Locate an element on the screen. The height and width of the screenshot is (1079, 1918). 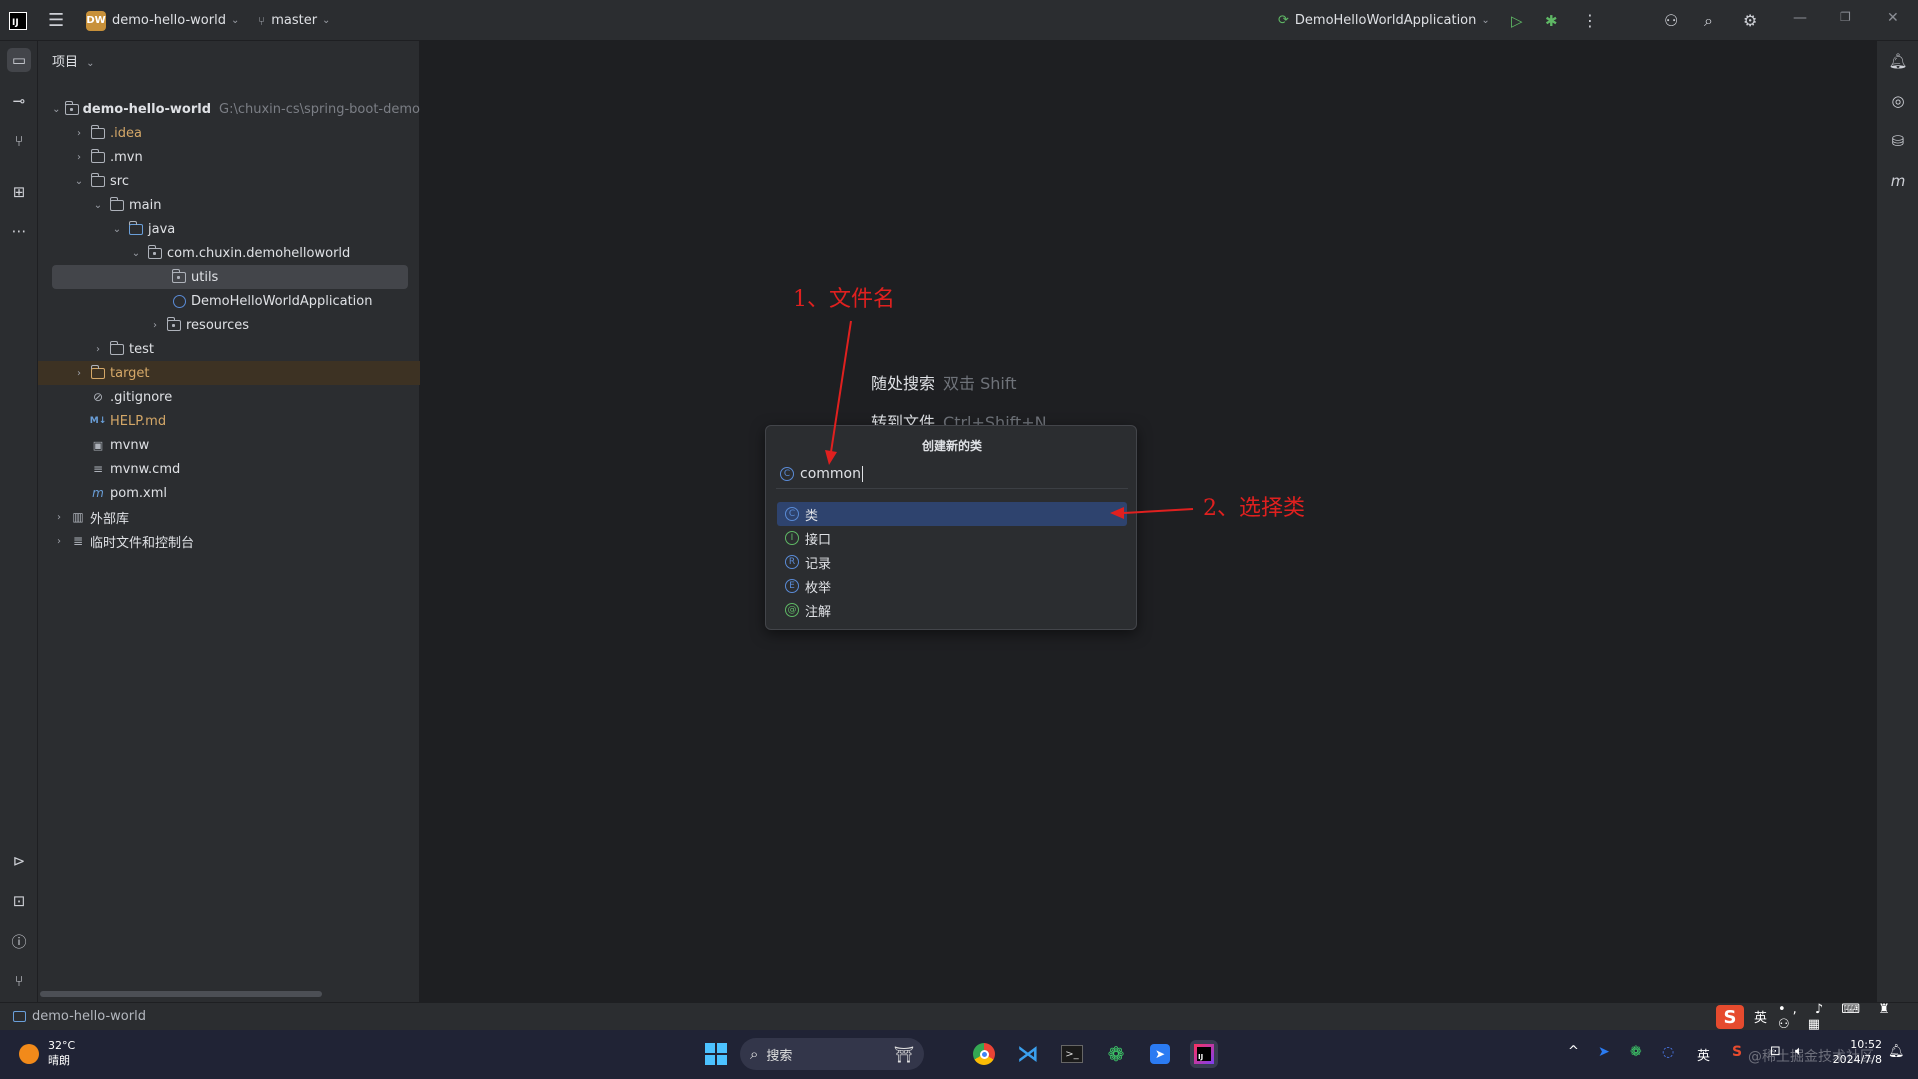
intellij-taskbar-icon: IJ is located at coordinates (1204, 1054).